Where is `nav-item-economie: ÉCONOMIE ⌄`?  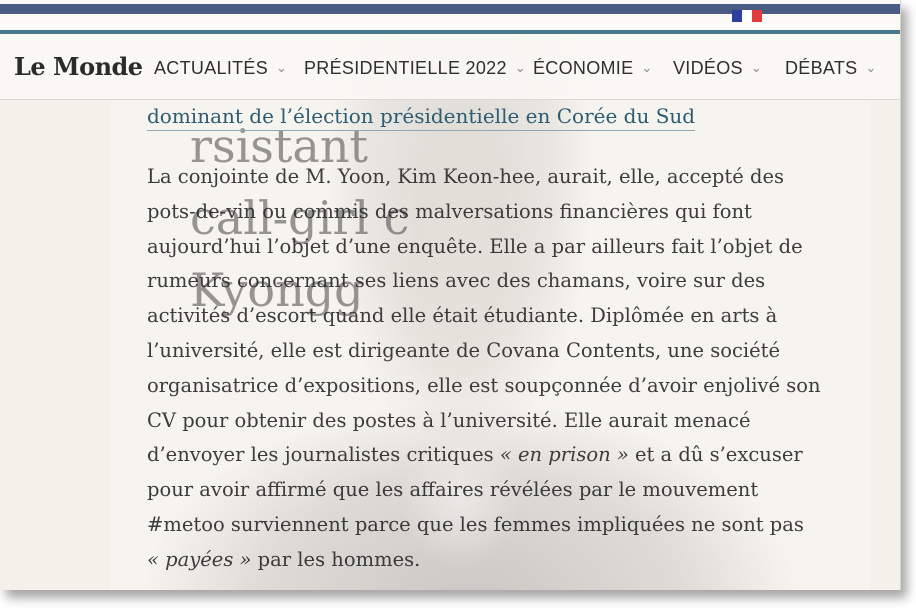 nav-item-economie: ÉCONOMIE ⌄ is located at coordinates (593, 68).